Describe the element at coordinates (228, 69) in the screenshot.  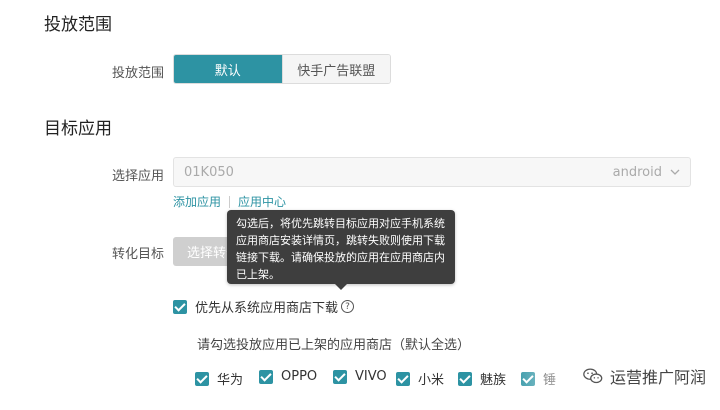
I see `delivery-option-default: 默认` at that location.